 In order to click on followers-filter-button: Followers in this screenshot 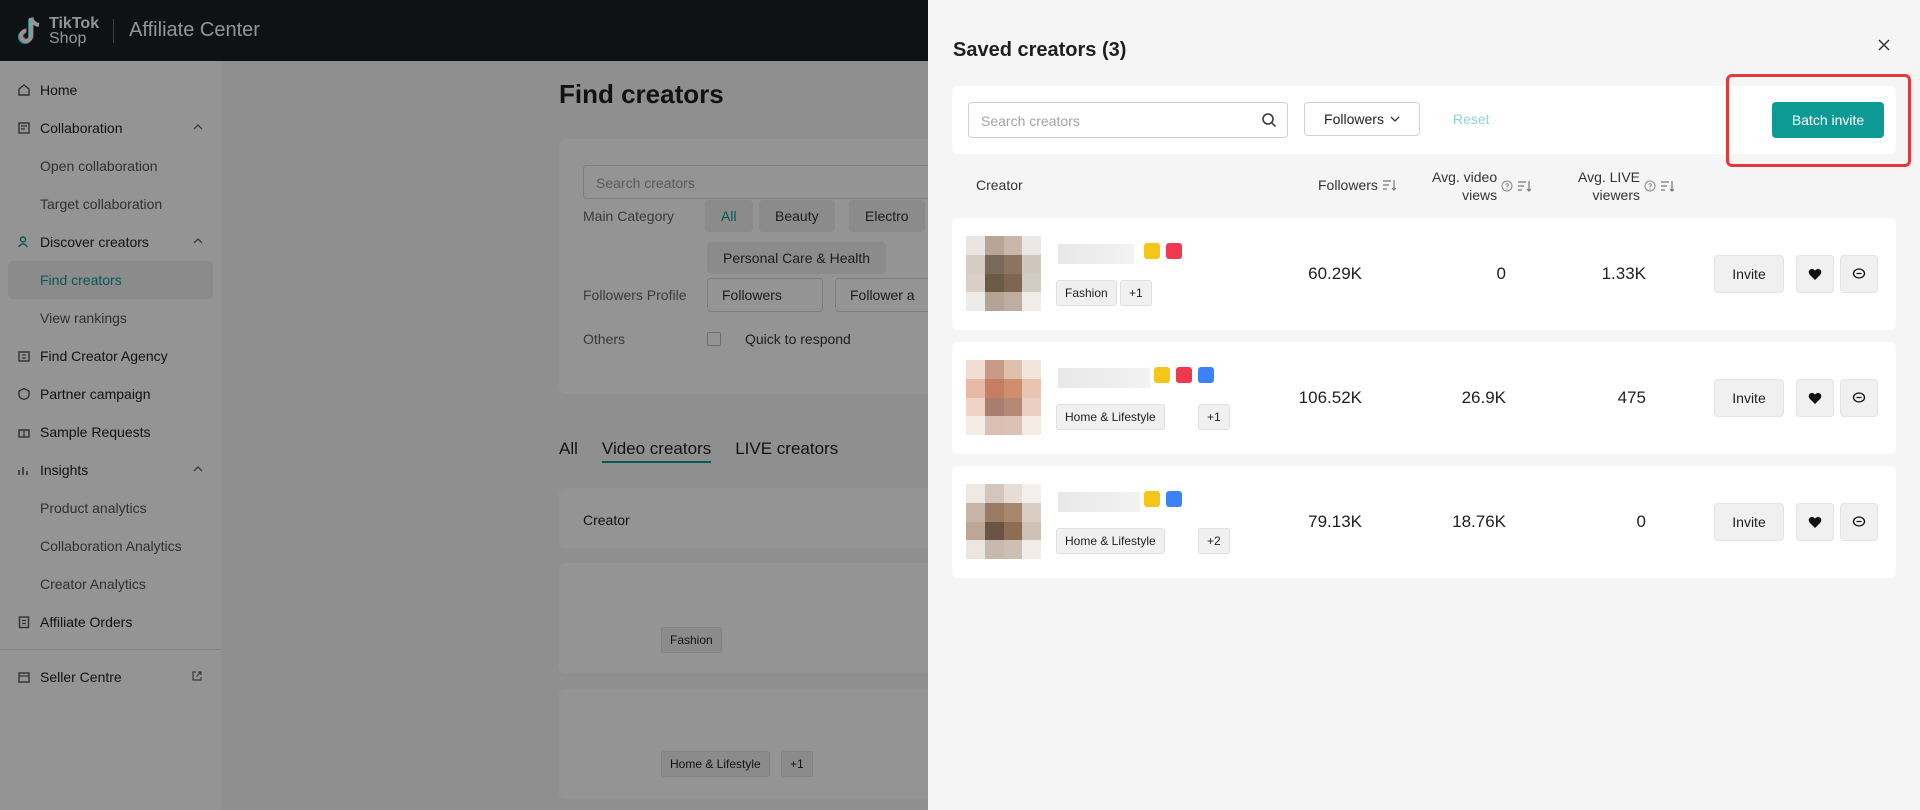, I will do `click(1362, 119)`.